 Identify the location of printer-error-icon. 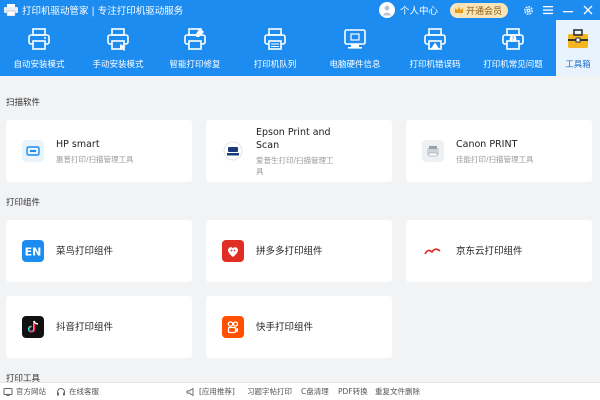
(435, 39).